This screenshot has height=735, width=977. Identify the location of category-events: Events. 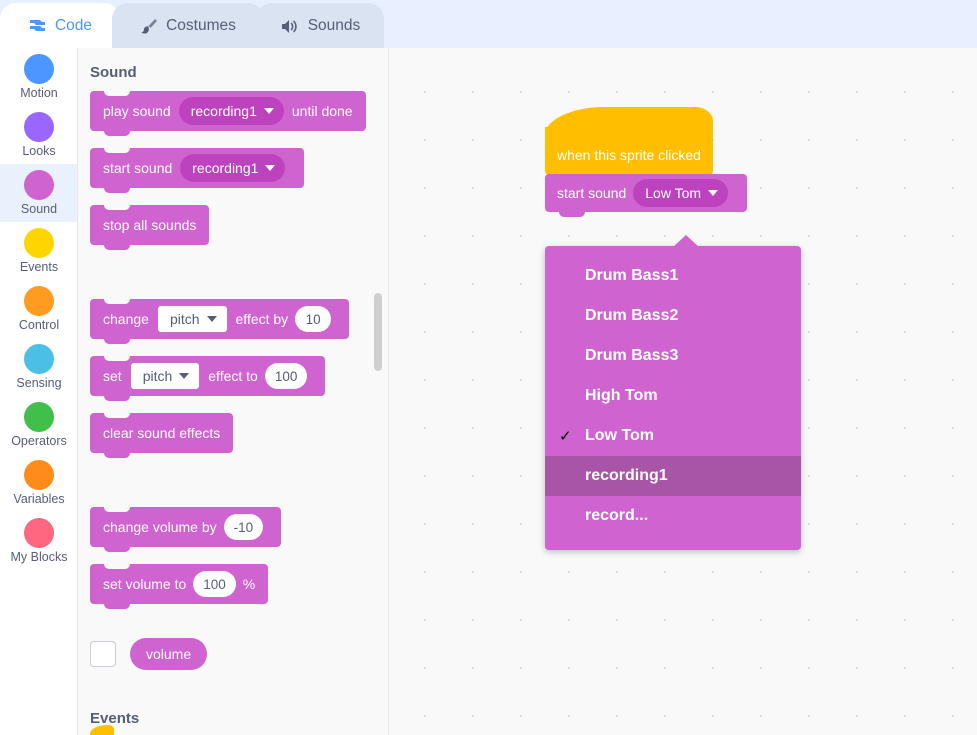
(38, 251).